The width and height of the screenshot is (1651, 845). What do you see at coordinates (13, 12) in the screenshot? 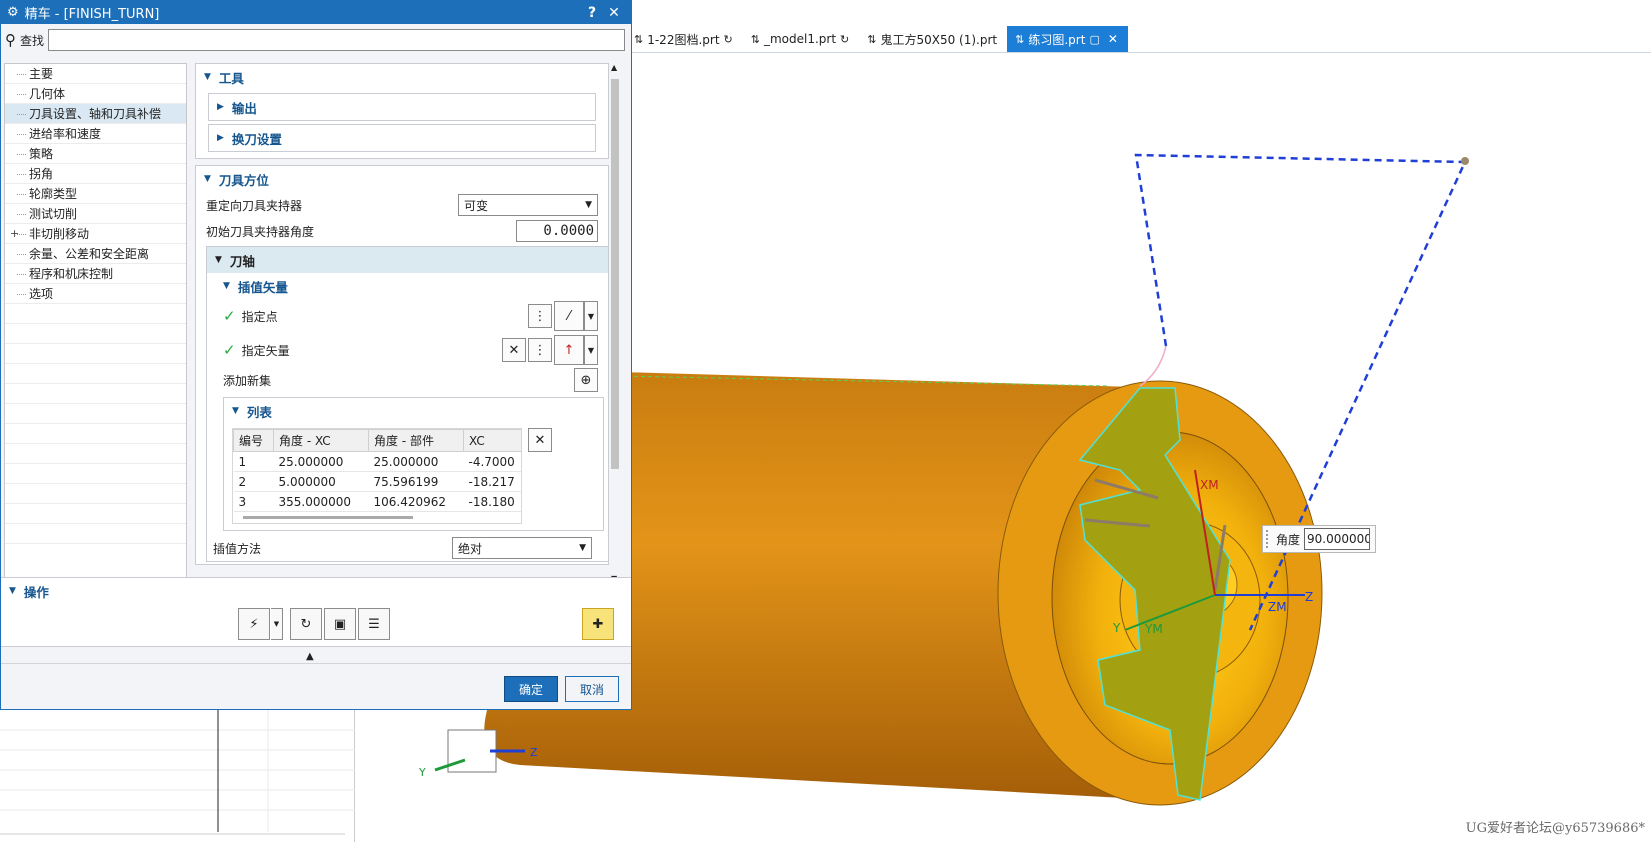
I see `gear-icon: ⚙` at bounding box center [13, 12].